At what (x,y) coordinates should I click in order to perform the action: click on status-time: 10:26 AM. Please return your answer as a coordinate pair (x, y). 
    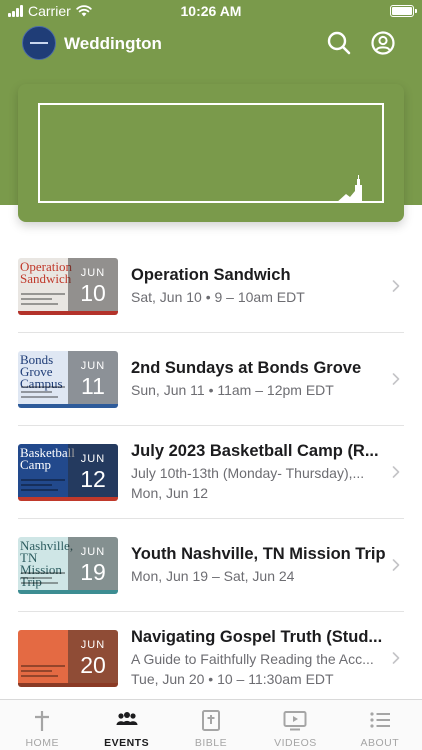
    Looking at the image, I should click on (211, 11).